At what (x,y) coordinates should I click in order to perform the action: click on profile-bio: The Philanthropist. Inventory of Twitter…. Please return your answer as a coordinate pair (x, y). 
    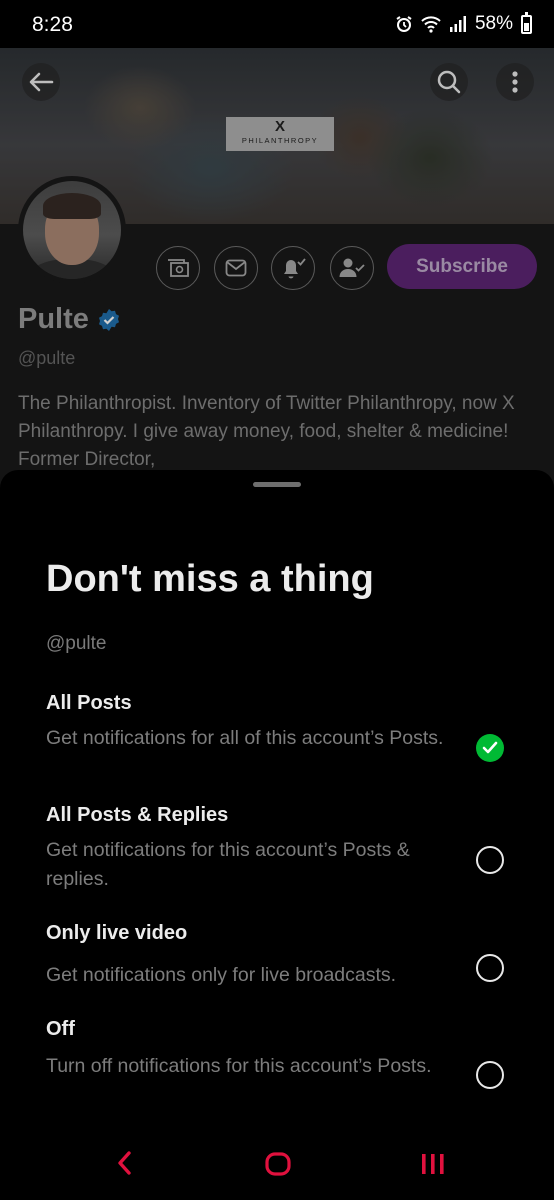
    Looking at the image, I should click on (266, 431).